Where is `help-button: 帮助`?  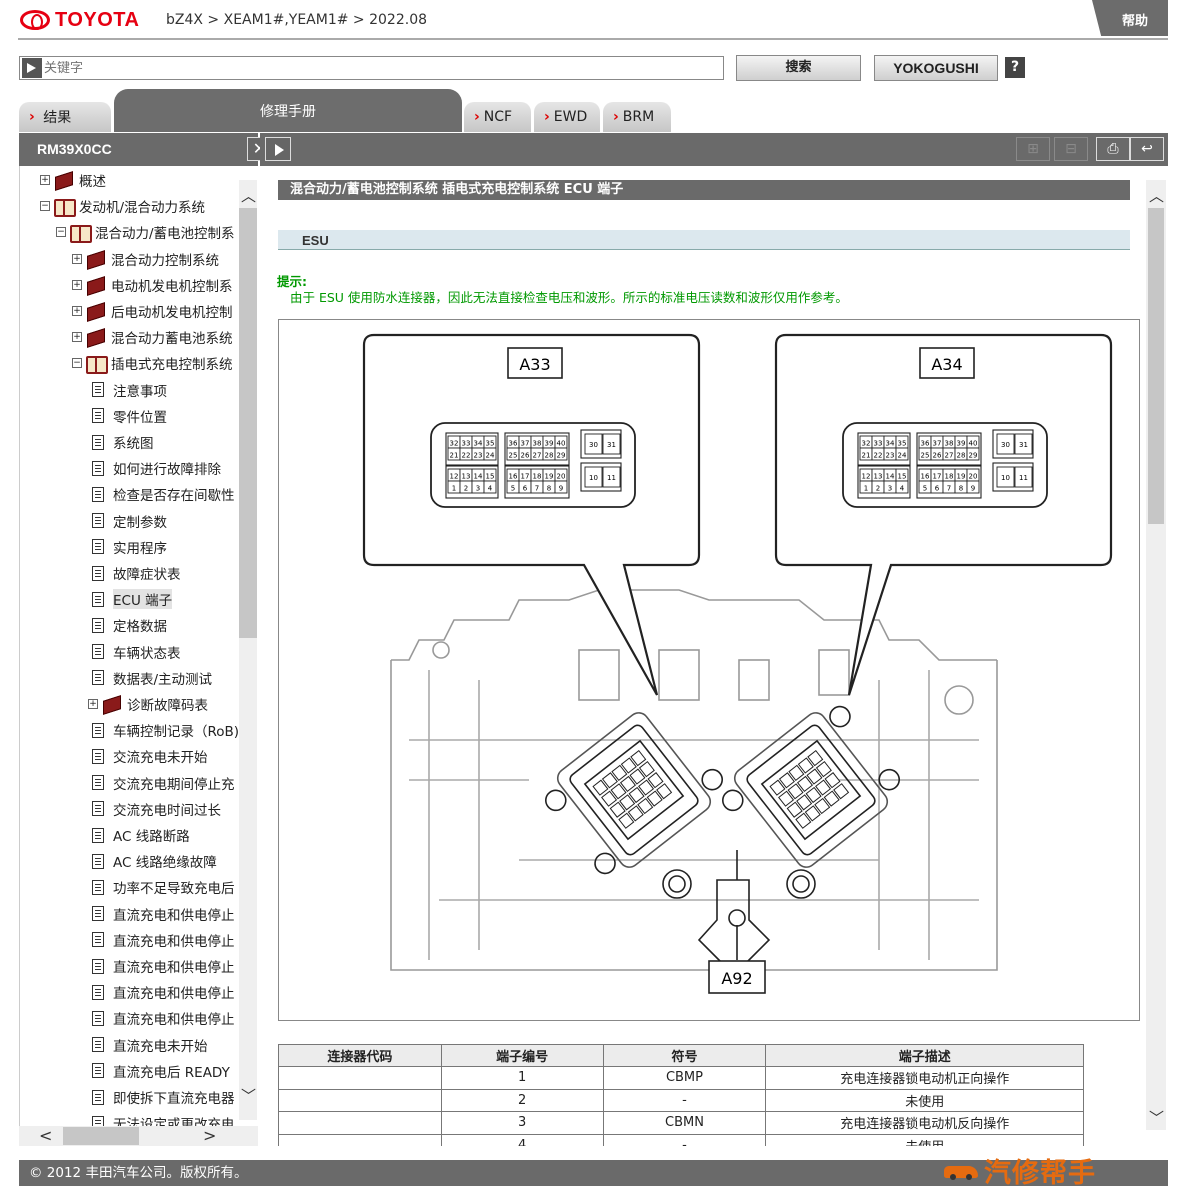 help-button: 帮助 is located at coordinates (1130, 18).